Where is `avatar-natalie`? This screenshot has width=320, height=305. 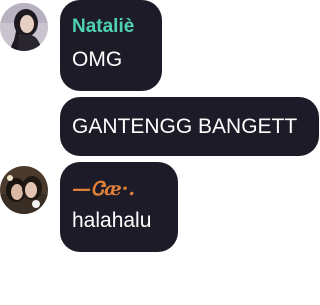
avatar-natalie is located at coordinates (24, 27).